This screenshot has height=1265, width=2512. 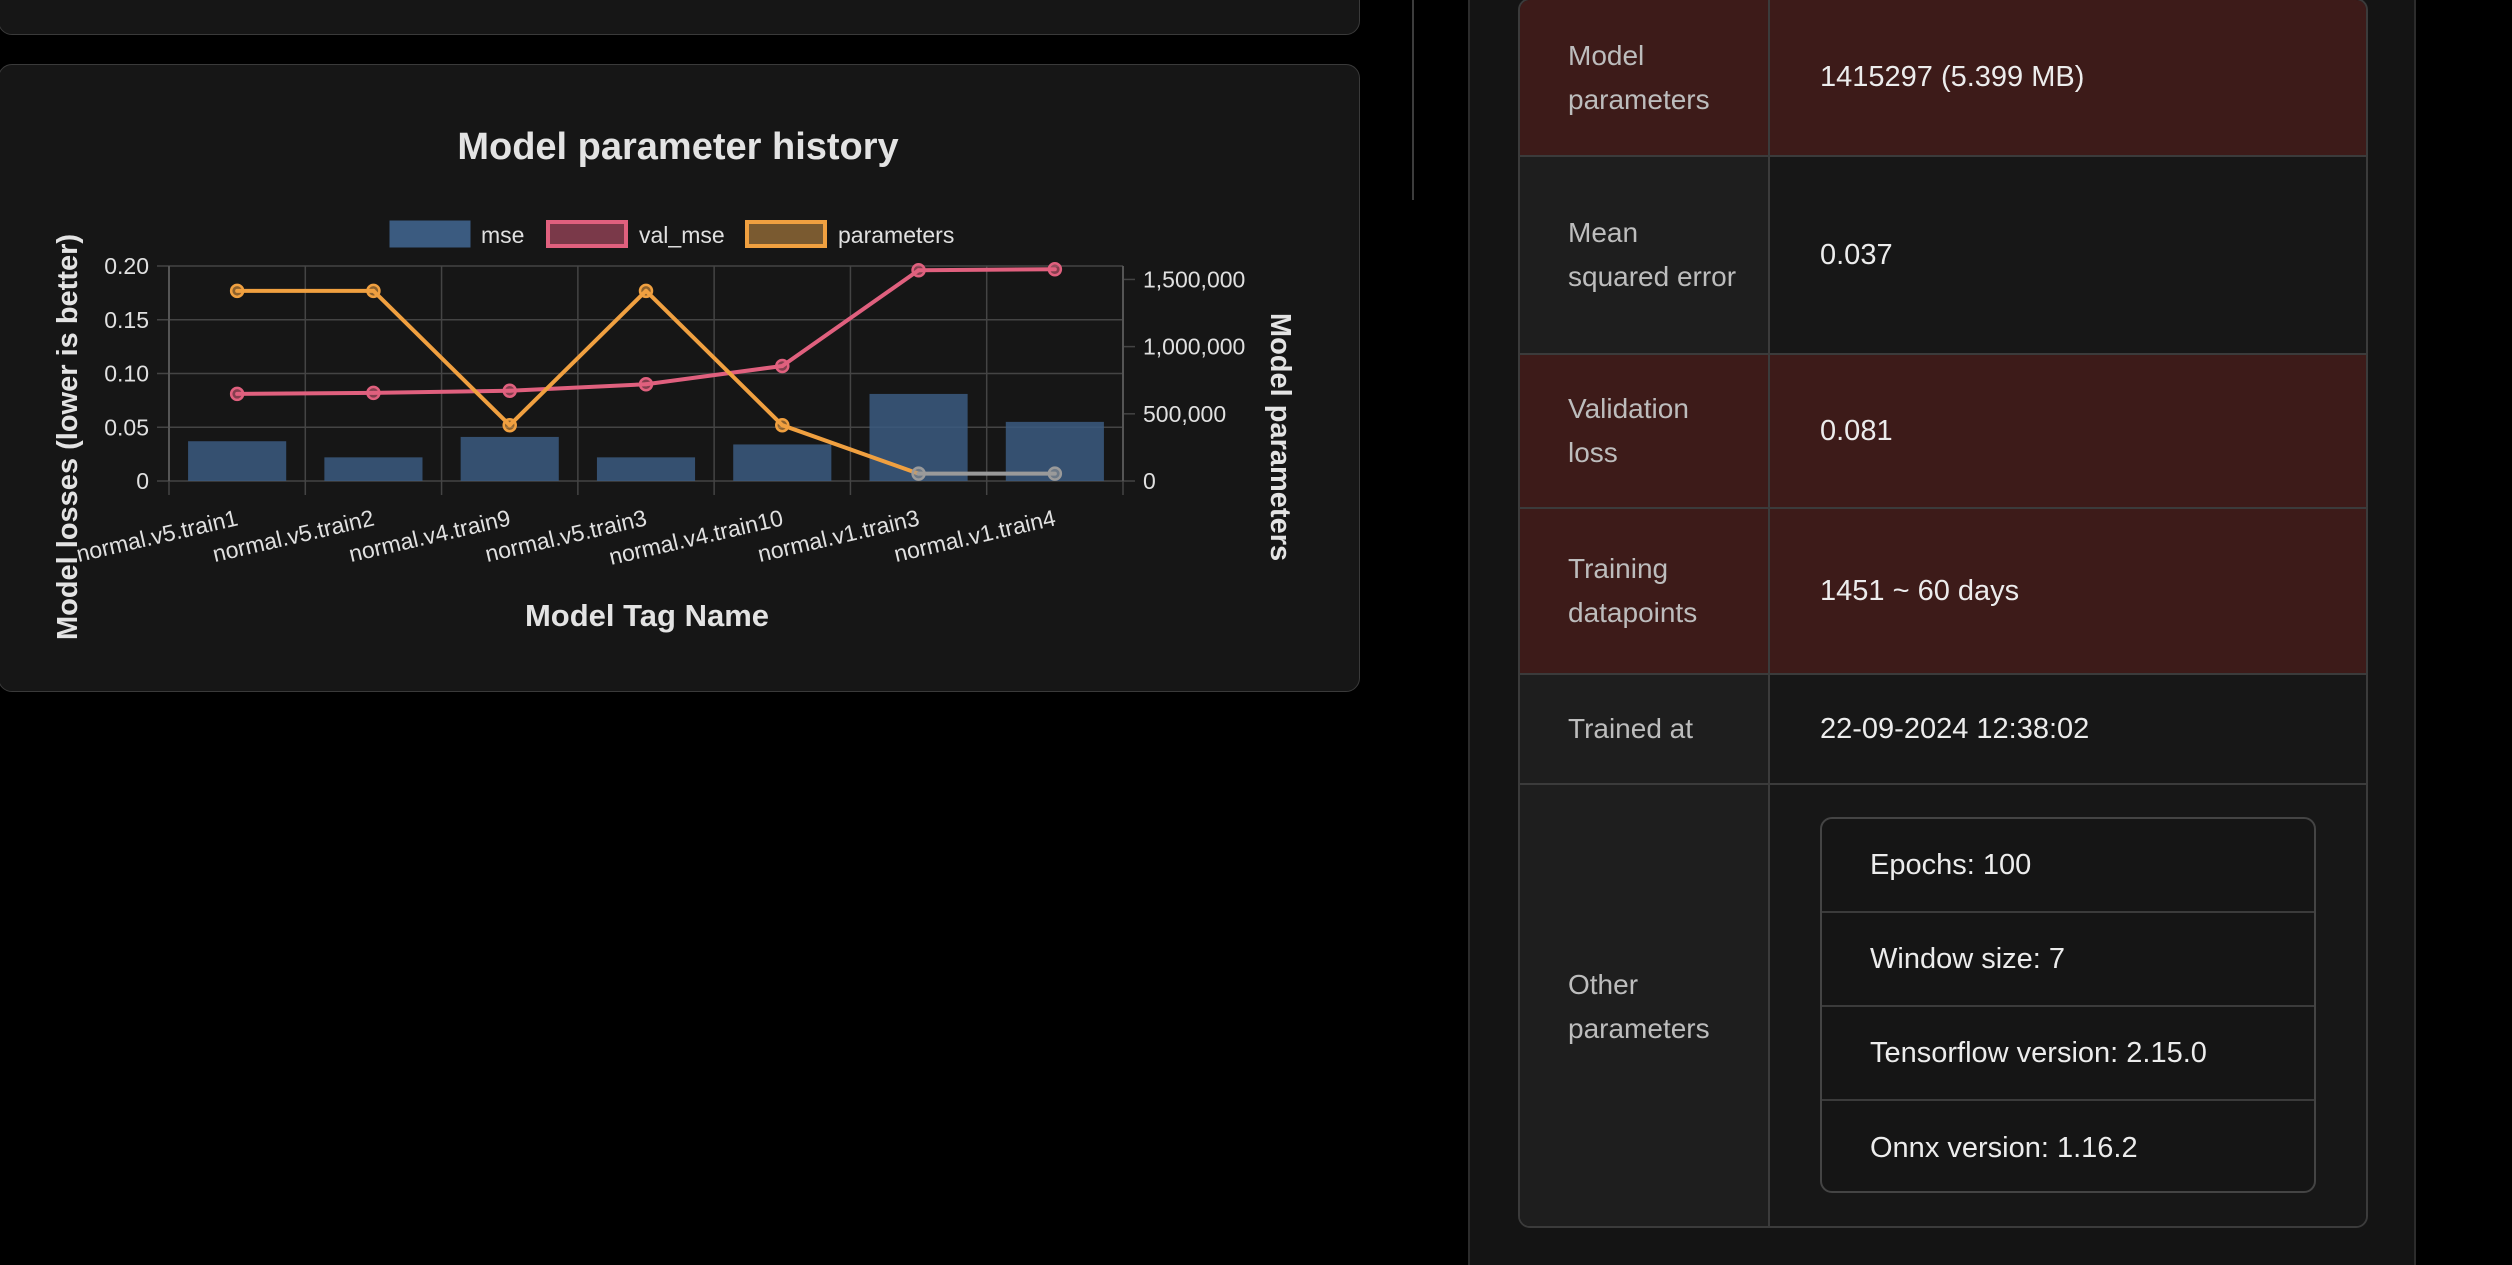 I want to click on row-value: 0.081, so click(x=1856, y=430).